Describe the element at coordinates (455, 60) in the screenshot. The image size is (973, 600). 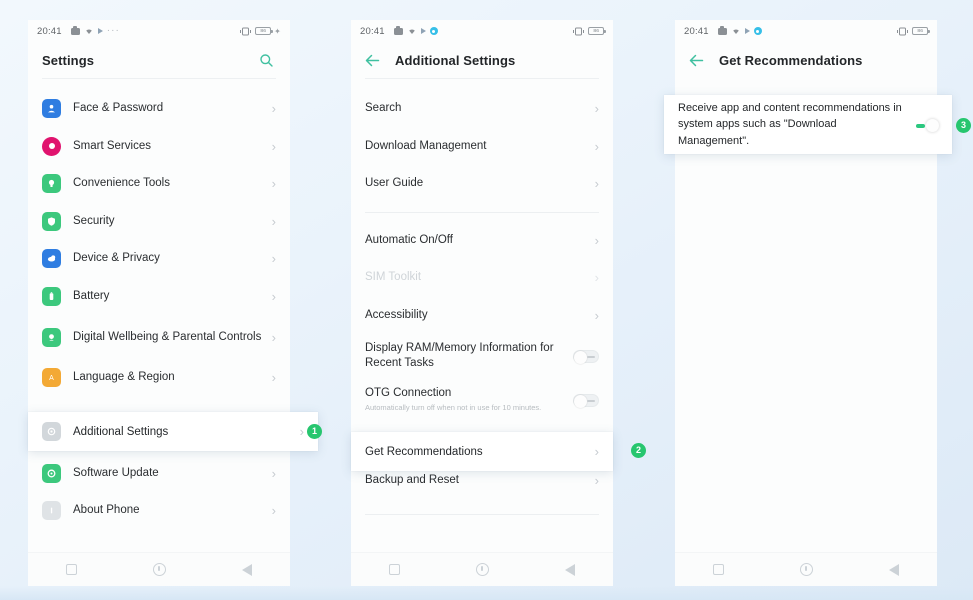
I see `page-title: Additional Settings` at that location.